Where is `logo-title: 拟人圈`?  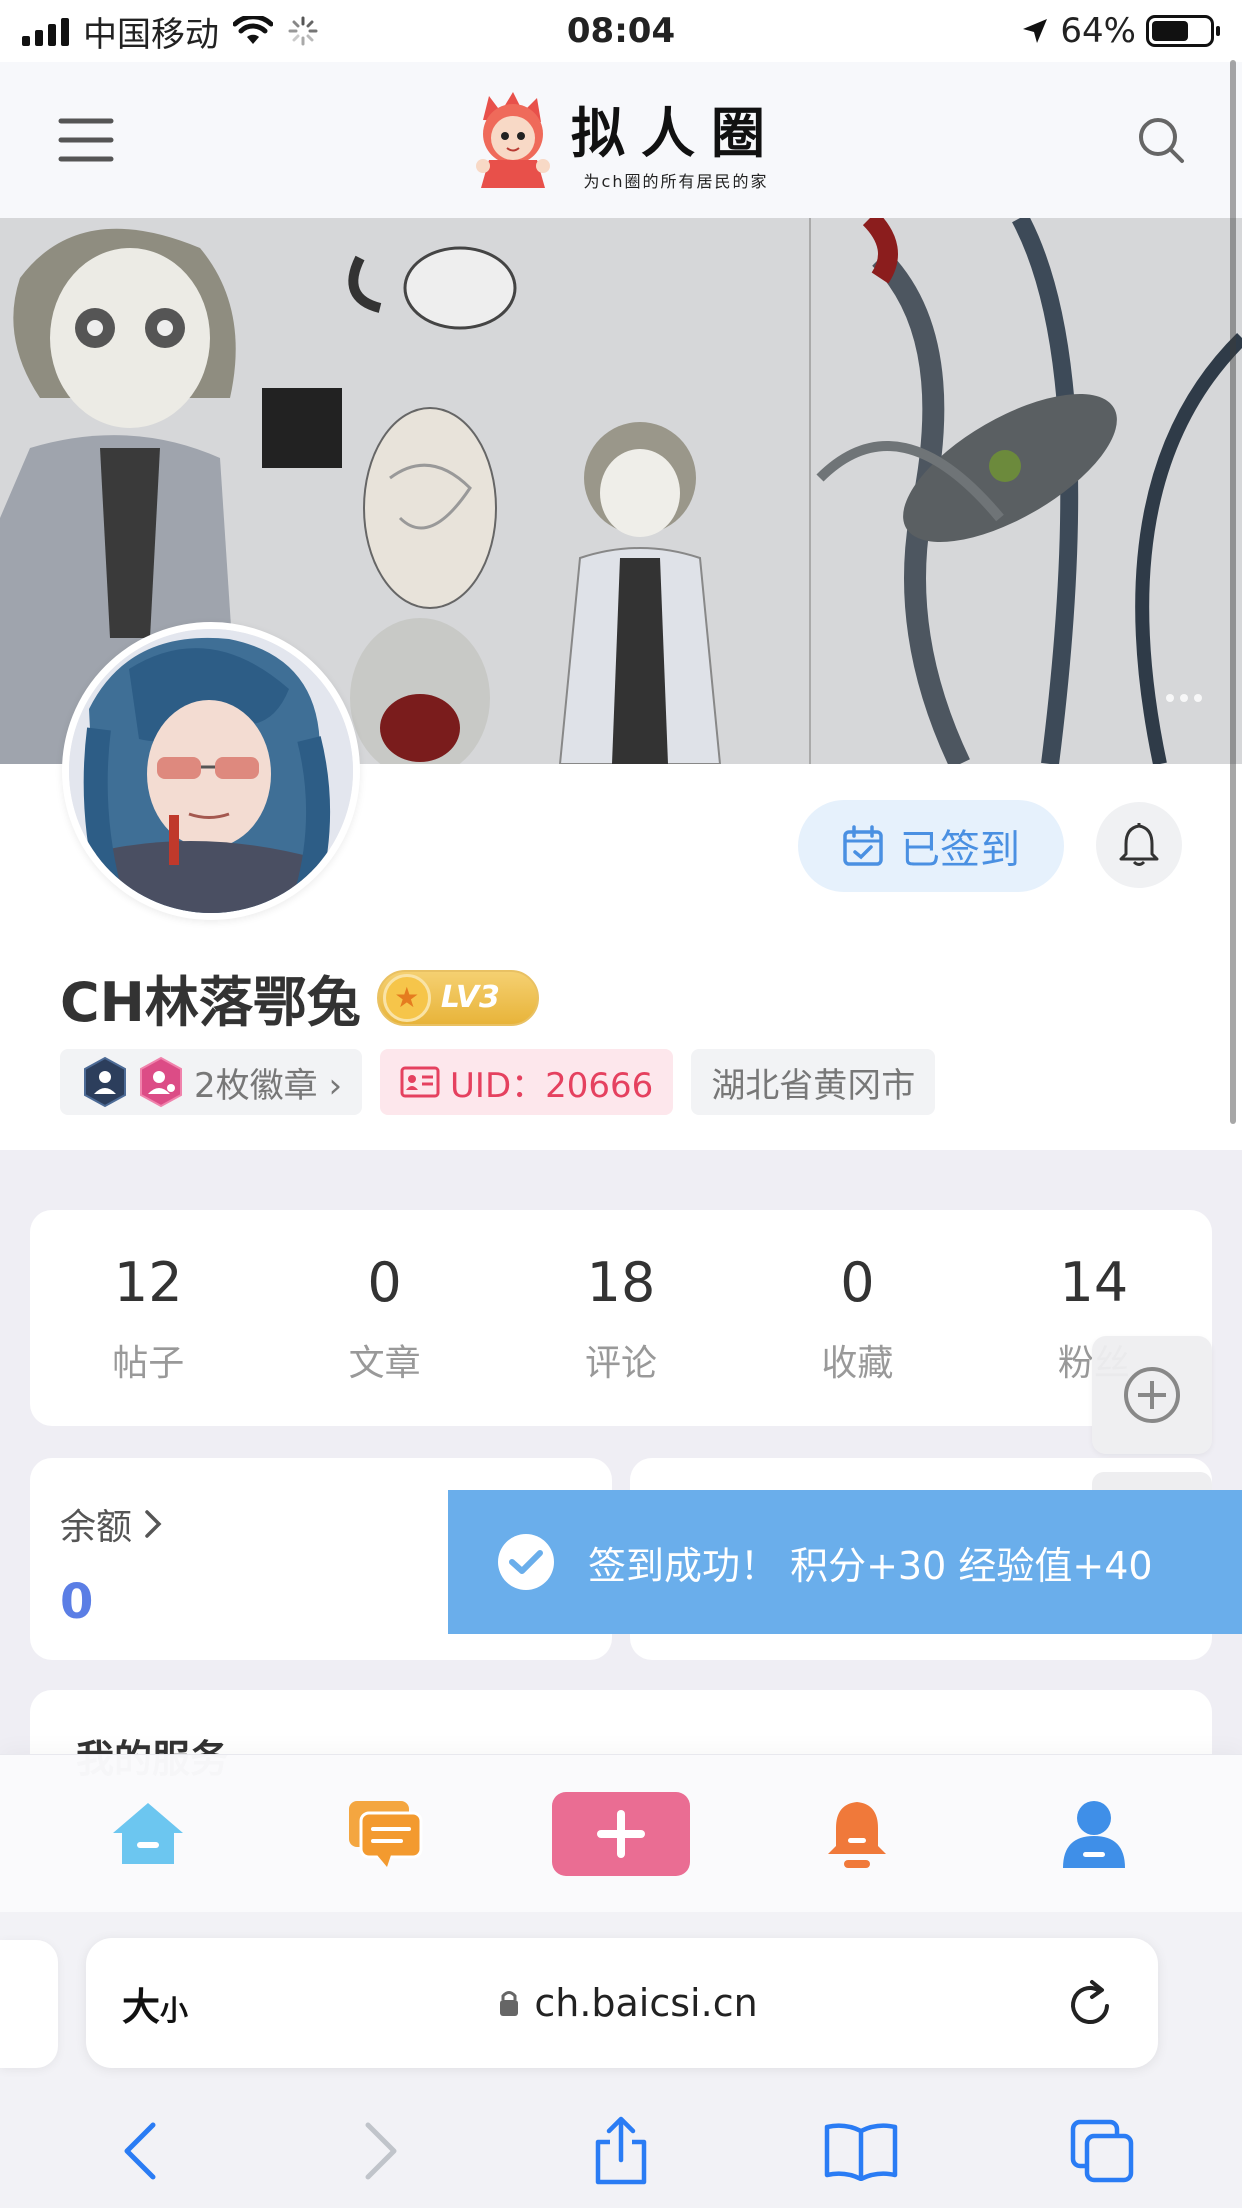
logo-title: 拟人圈 is located at coordinates (676, 132).